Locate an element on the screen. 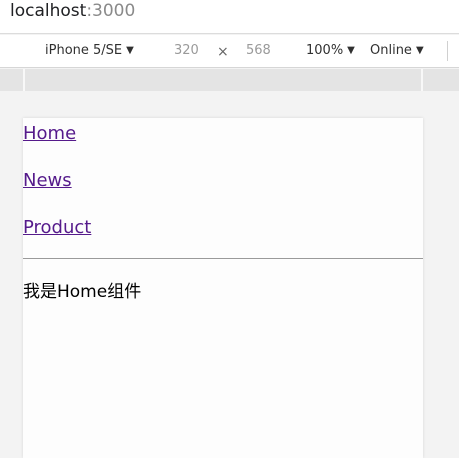  url-text: localhost:3000 is located at coordinates (72, 11).